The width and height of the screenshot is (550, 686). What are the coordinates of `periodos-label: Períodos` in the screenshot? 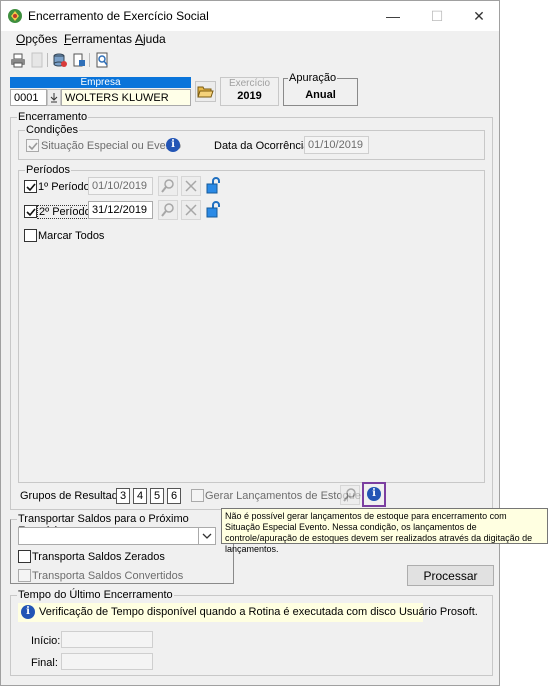 It's located at (48, 170).